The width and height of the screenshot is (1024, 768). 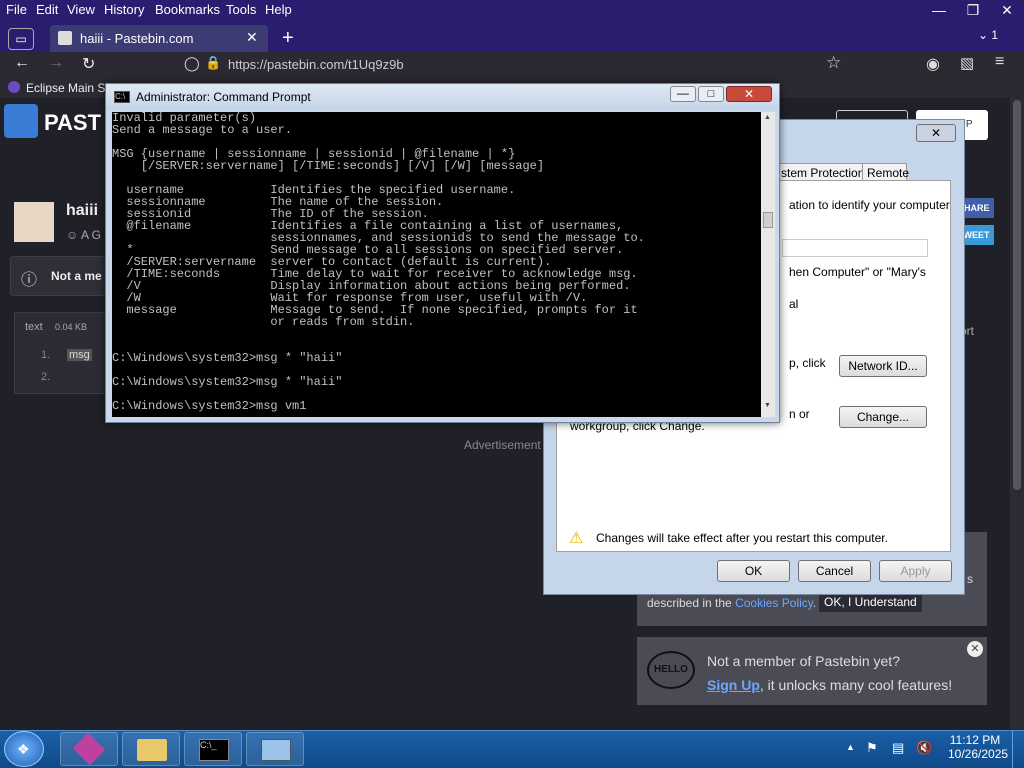 I want to click on site-logo-text: PAST, so click(x=72, y=123).